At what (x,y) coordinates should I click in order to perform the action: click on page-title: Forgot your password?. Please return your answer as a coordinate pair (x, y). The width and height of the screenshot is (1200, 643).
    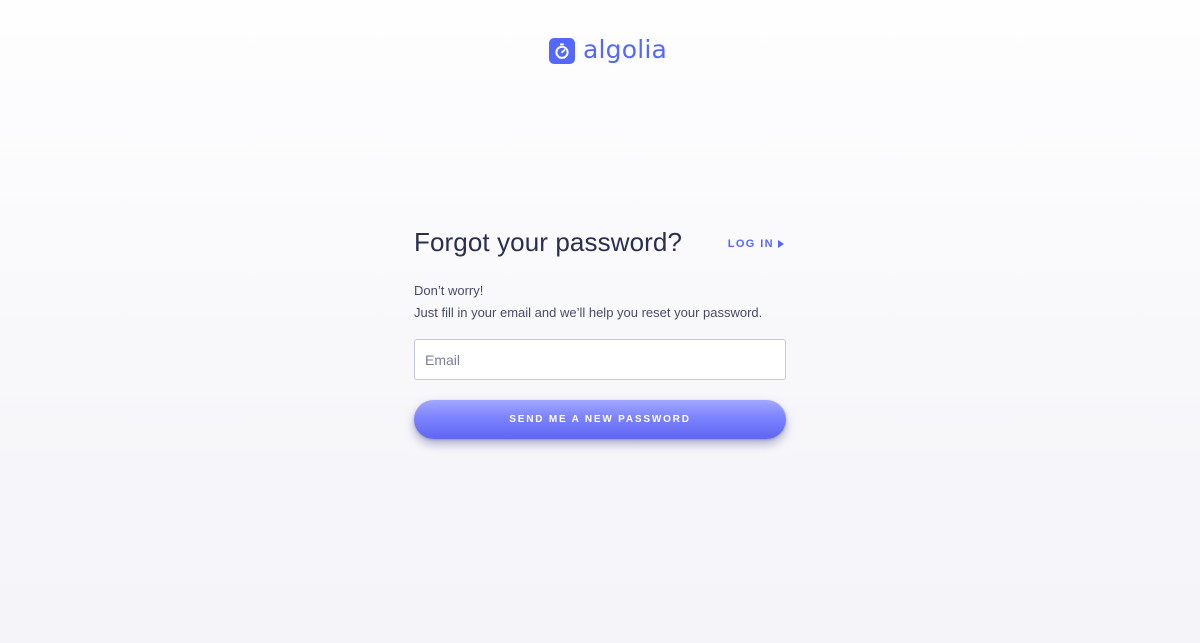
    Looking at the image, I should click on (548, 241).